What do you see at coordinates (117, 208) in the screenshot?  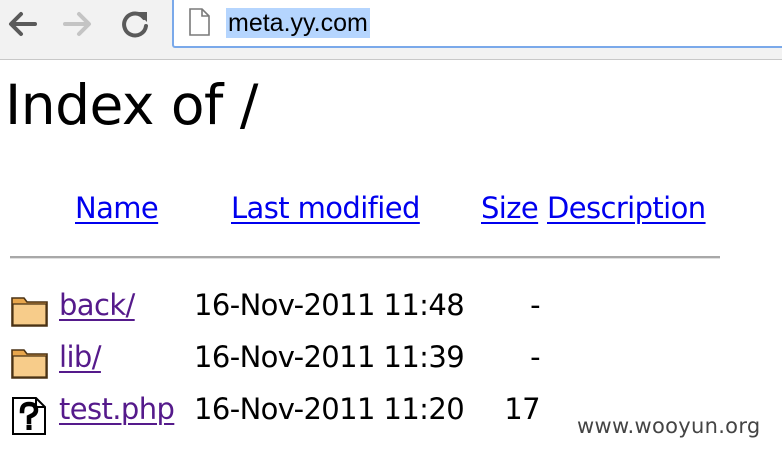 I see `sort-by-name-link: Name` at bounding box center [117, 208].